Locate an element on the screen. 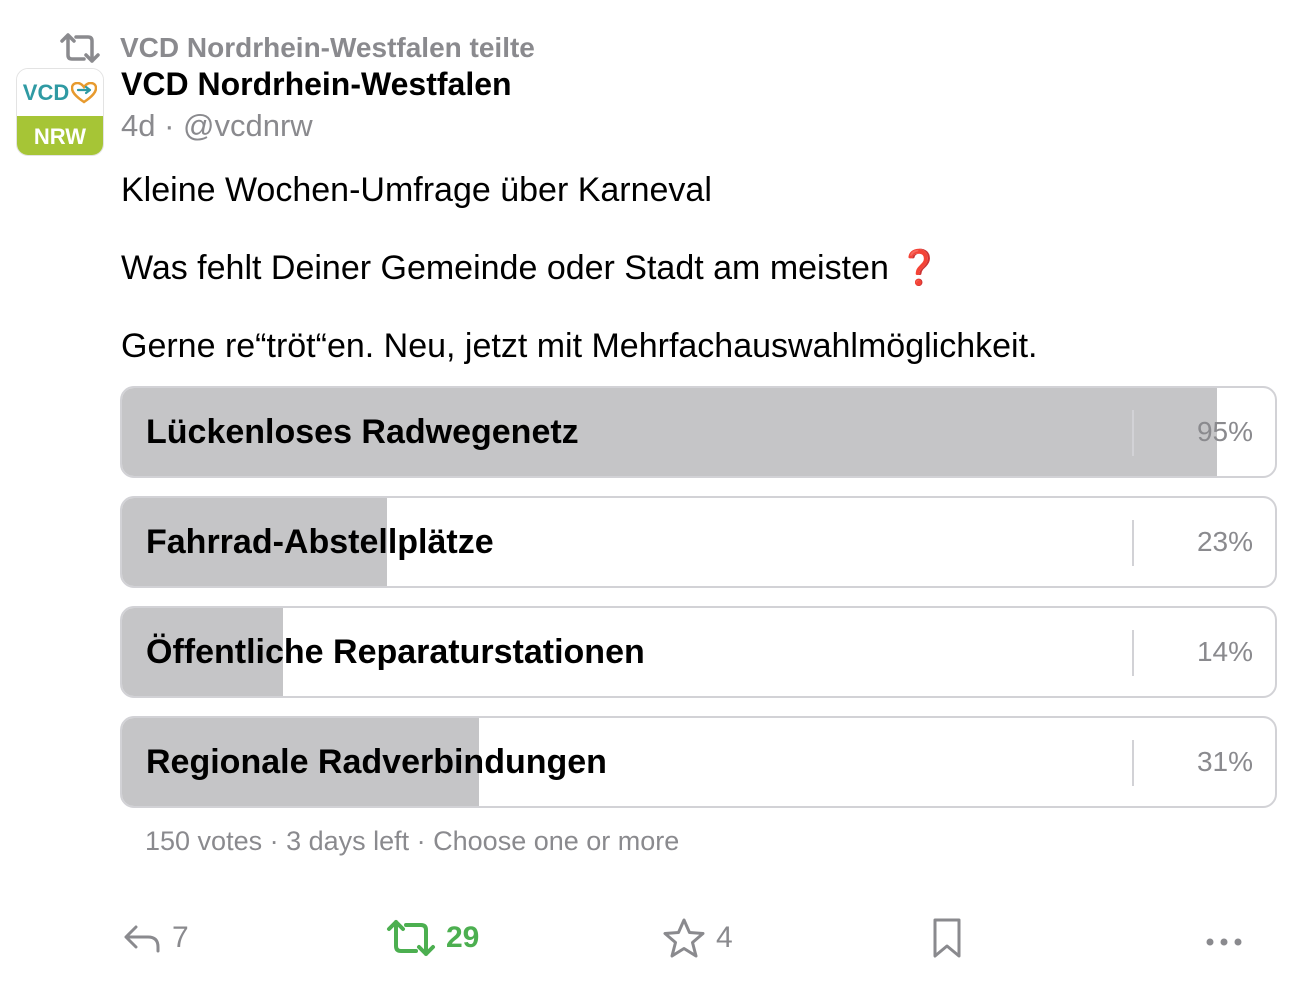  reply-count: 7 is located at coordinates (180, 937).